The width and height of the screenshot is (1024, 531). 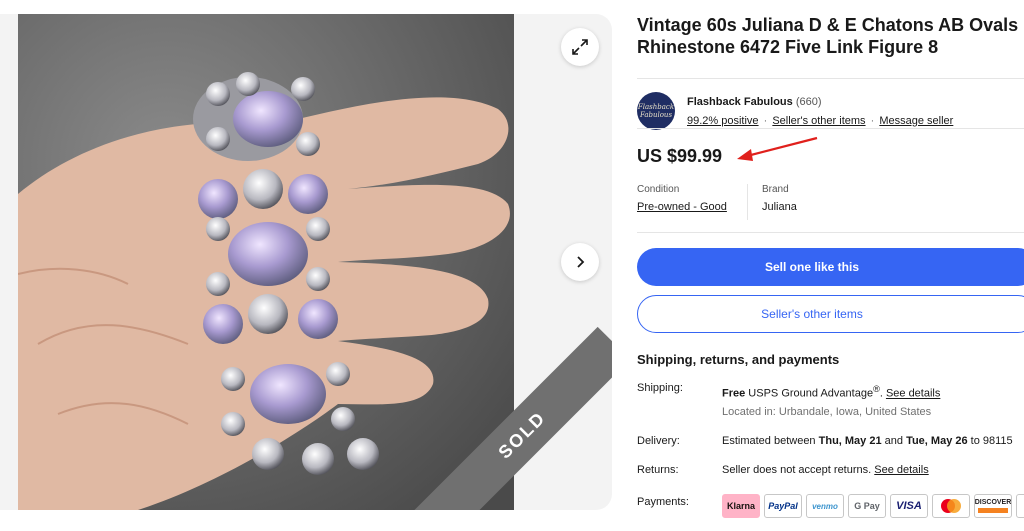 I want to click on mastercard-icon, so click(x=951, y=506).